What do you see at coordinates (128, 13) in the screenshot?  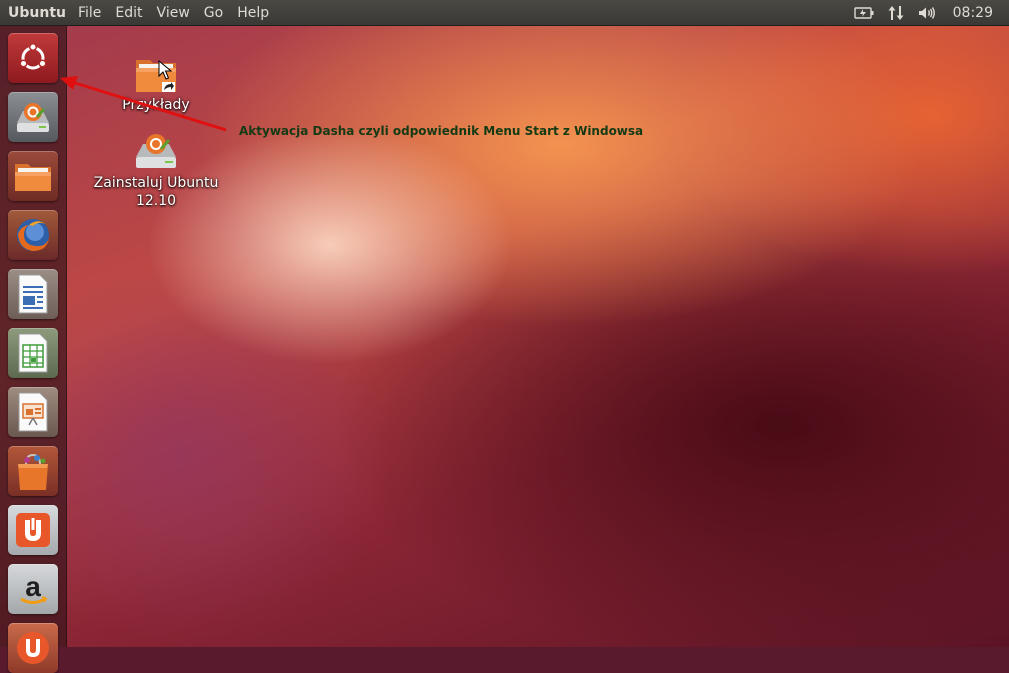 I see `menu-edit: Edit` at bounding box center [128, 13].